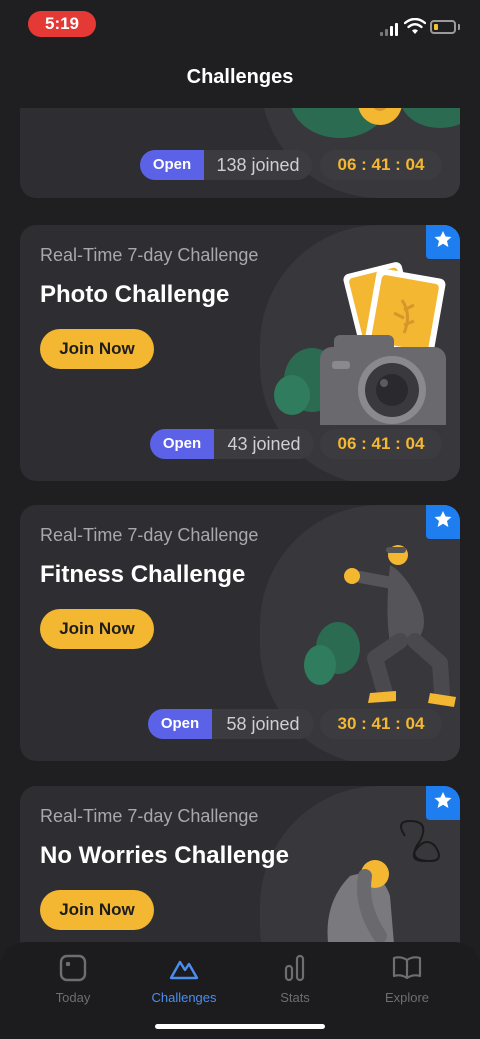 The image size is (480, 1039). I want to click on battery-icon, so click(443, 27).